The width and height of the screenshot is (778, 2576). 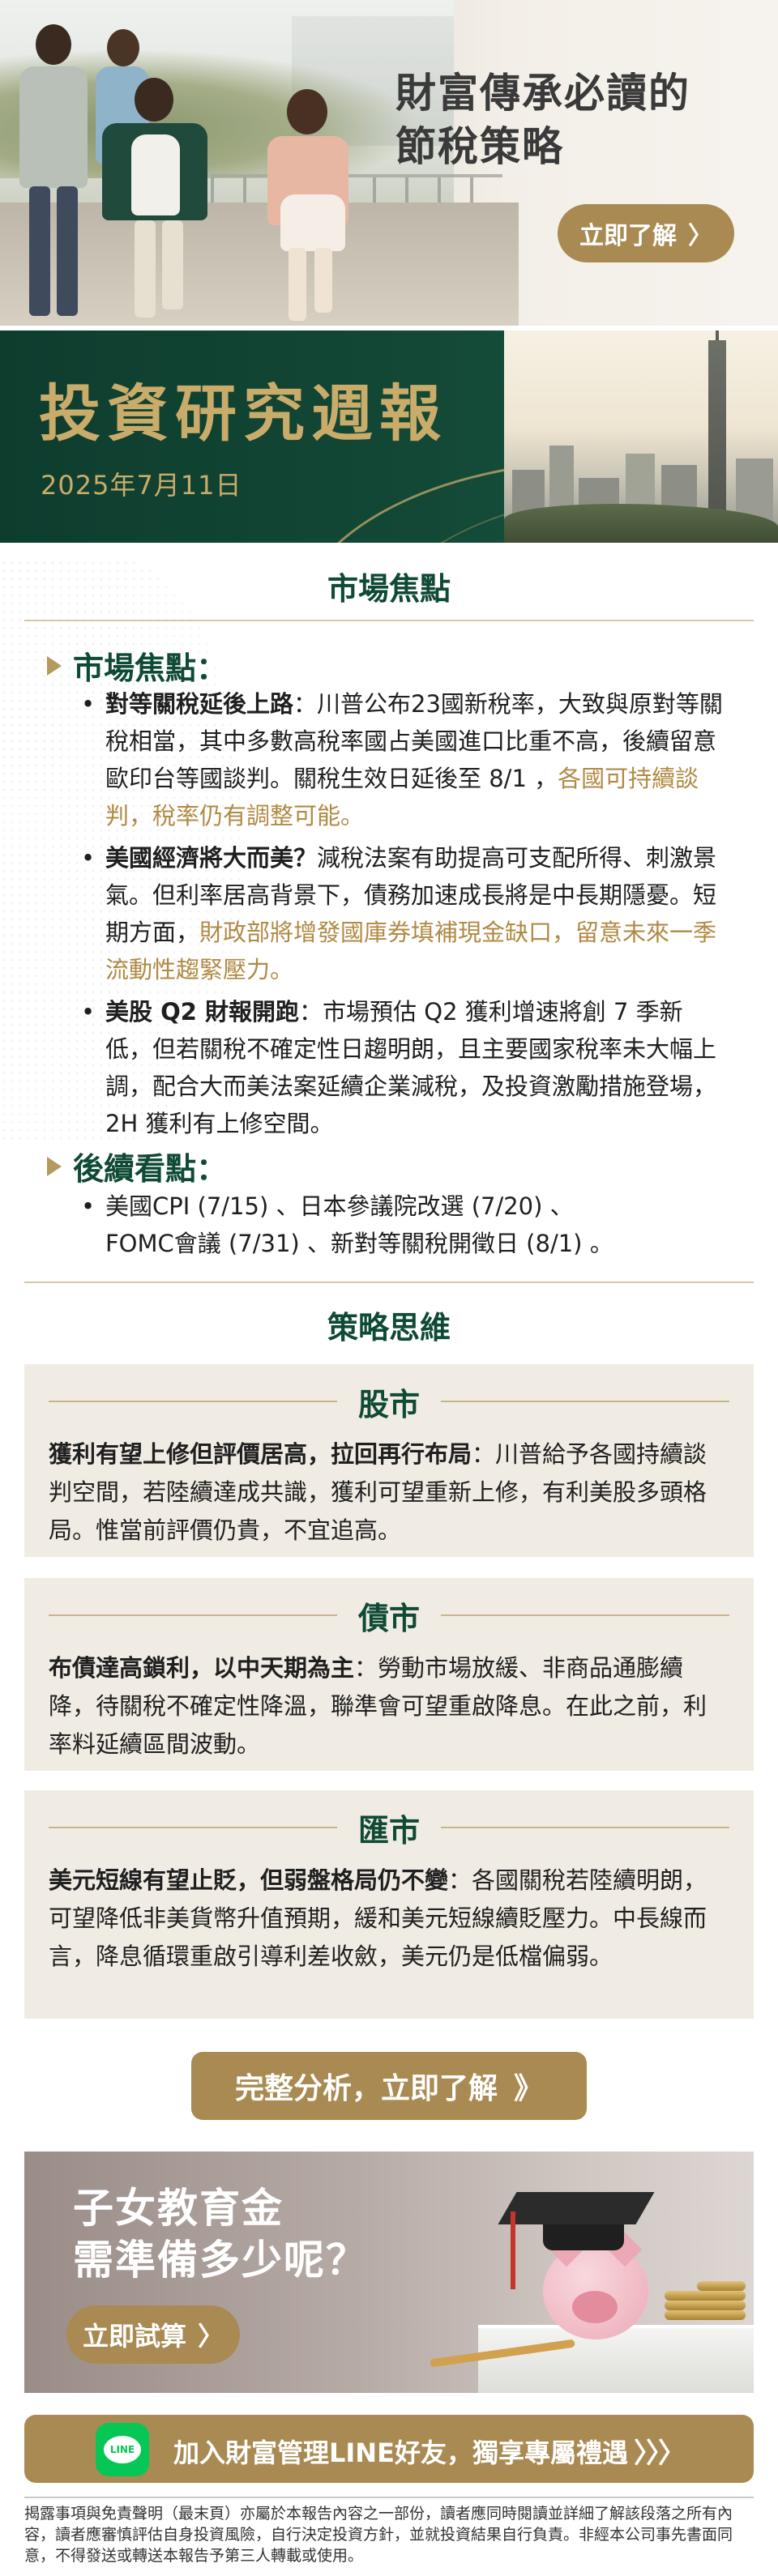 I want to click on triple-chevron-right-icon: 〉〉〉, so click(x=660, y=2453).